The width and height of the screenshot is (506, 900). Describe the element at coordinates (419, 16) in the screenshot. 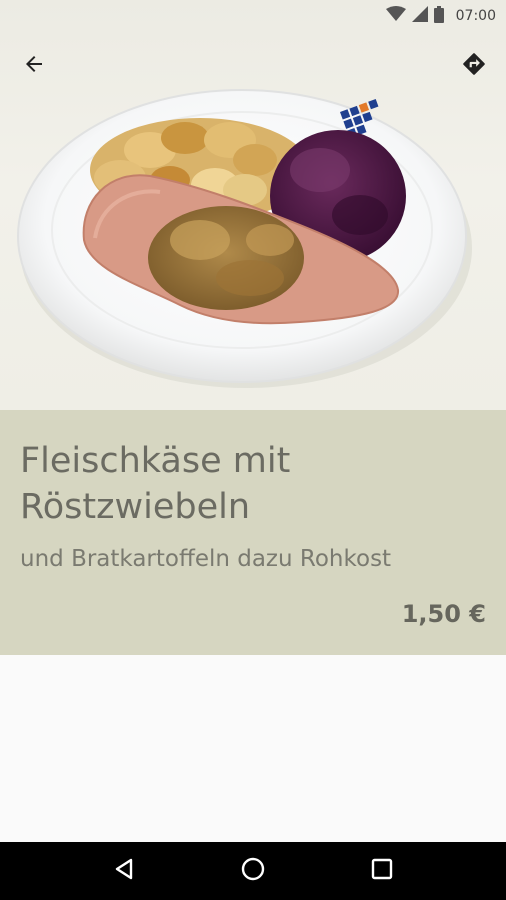

I see `cell-signal-icon` at that location.